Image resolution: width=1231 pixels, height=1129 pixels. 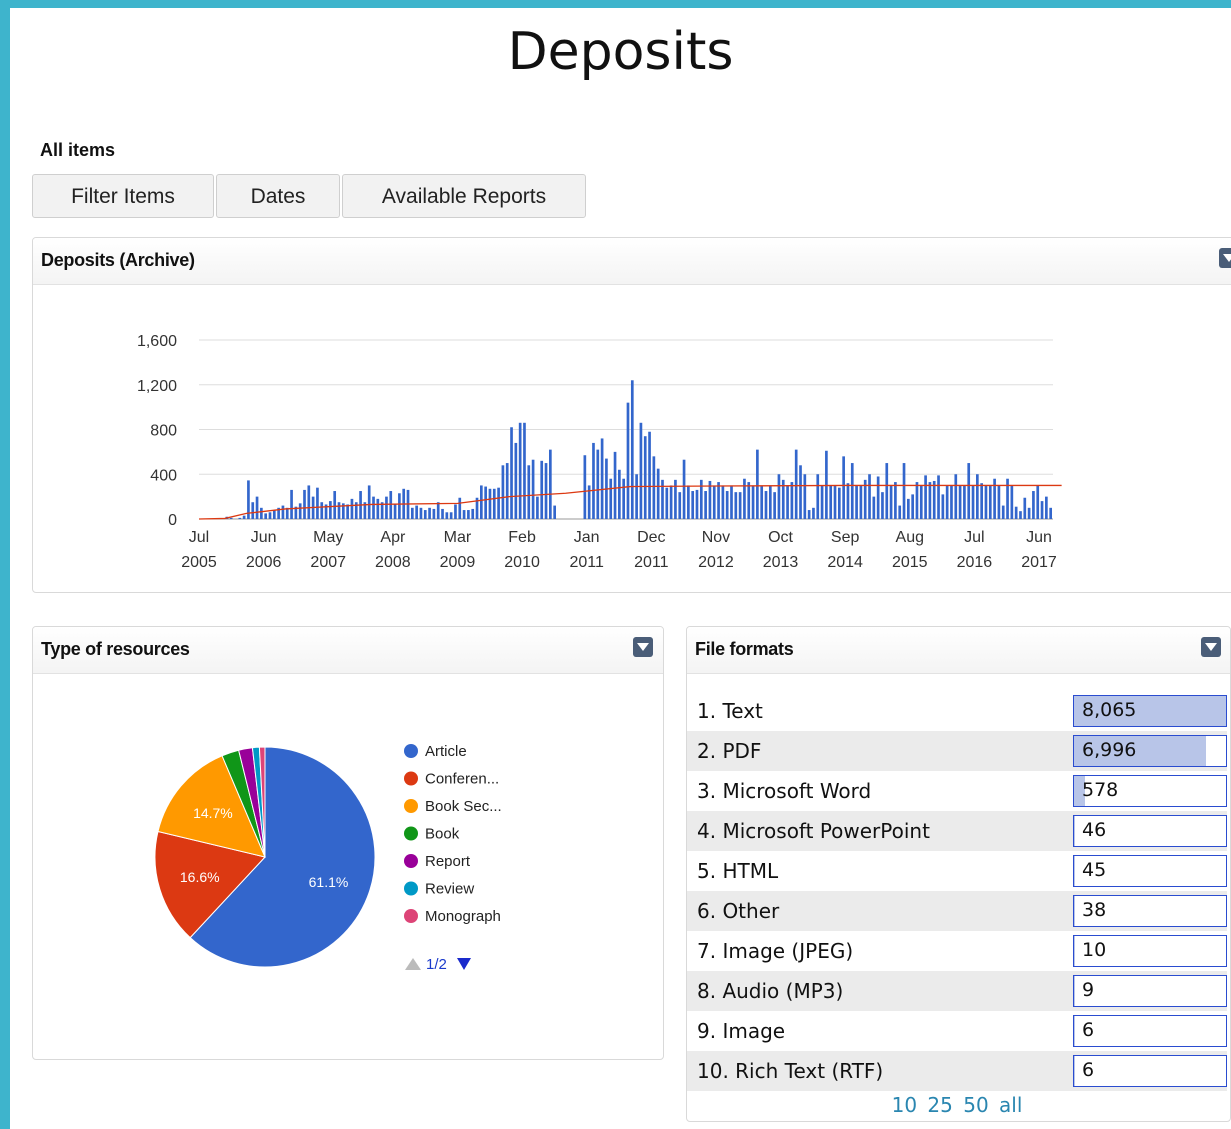 I want to click on dates-button: Dates, so click(x=278, y=196).